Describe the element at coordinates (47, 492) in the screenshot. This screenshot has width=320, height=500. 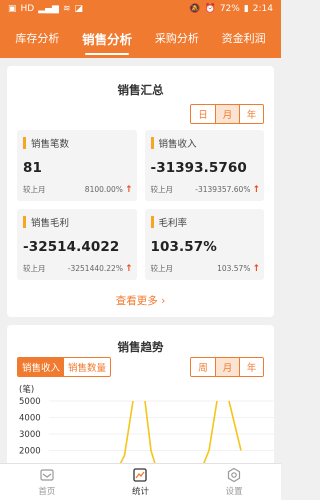
I see `nav-home-label: 首页` at that location.